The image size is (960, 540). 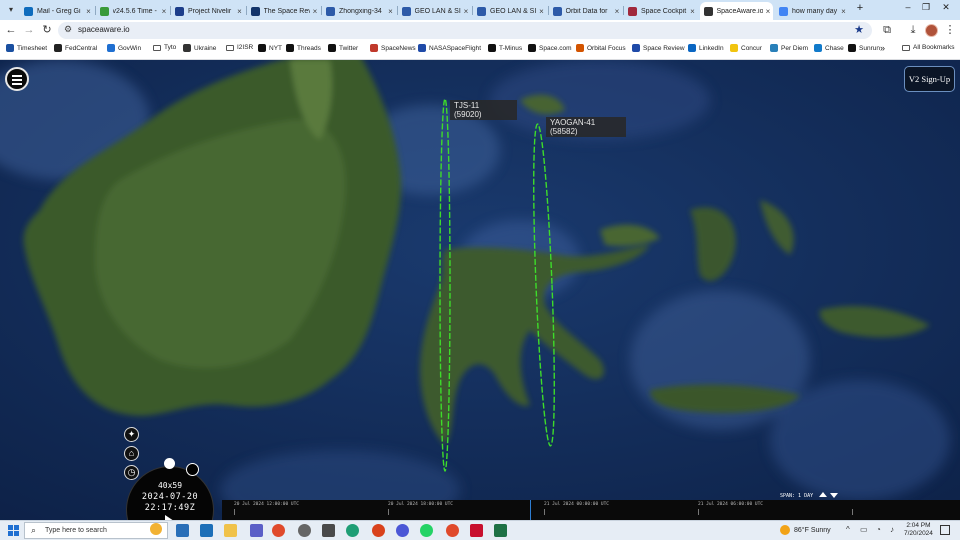 I want to click on bookmark-item: Twitter, so click(x=343, y=48).